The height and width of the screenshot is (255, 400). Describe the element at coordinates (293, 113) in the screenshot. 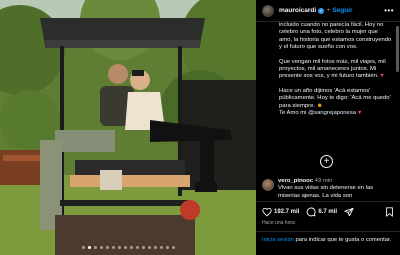

I see `caption-paragraph-4-text: Te Amo mi` at that location.